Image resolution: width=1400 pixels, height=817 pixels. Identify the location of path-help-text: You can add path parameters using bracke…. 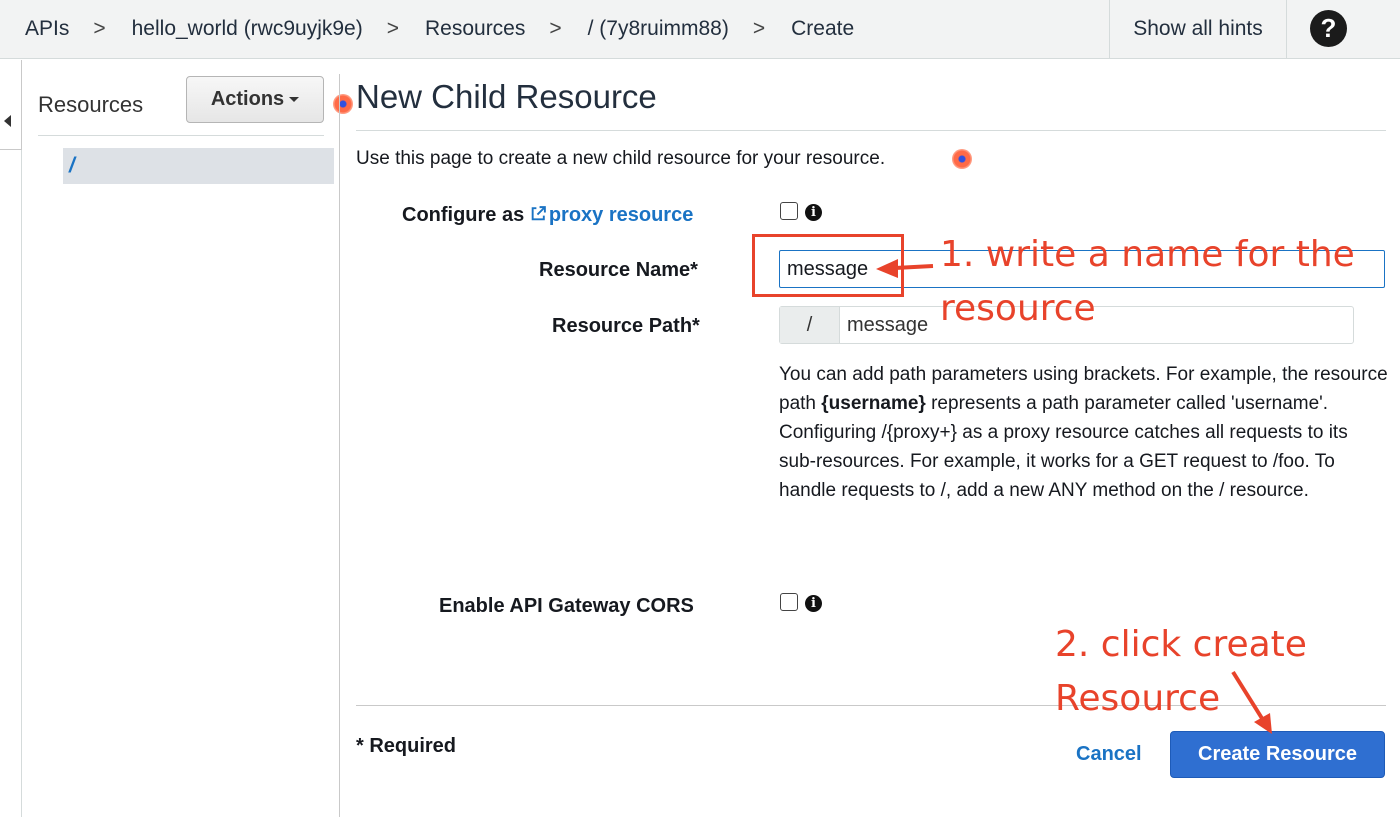
(1084, 432).